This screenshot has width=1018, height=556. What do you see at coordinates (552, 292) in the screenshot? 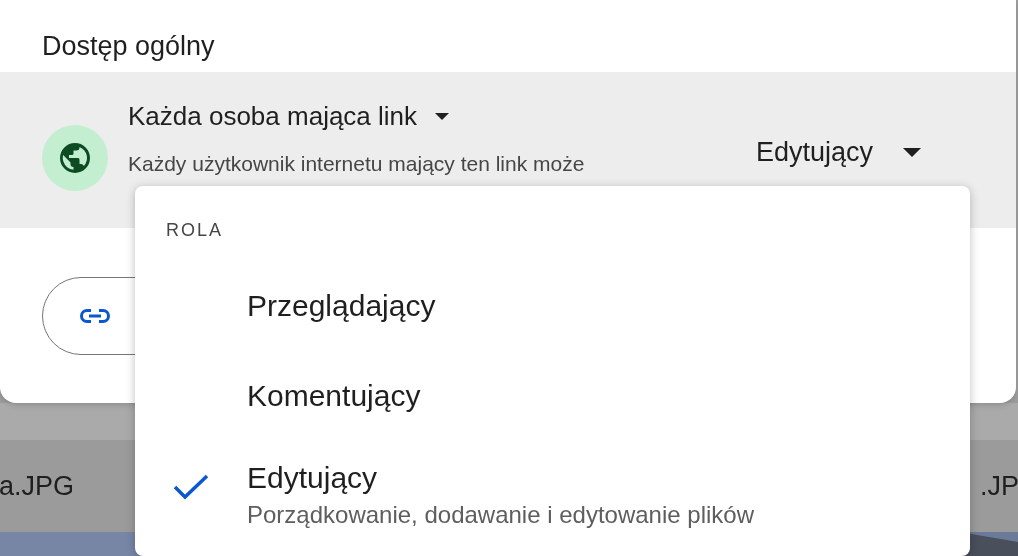
I see `role-option: Przeglądający` at bounding box center [552, 292].